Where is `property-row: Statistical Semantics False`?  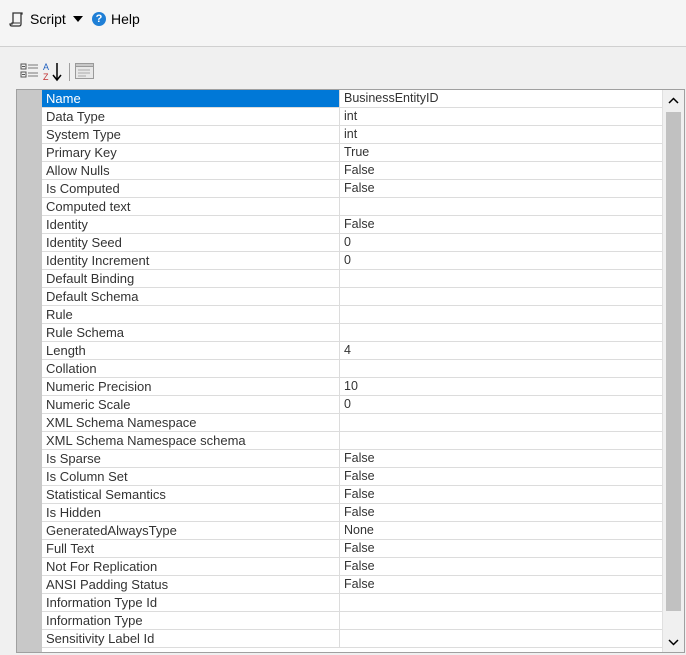
property-row: Statistical Semantics False is located at coordinates (352, 495).